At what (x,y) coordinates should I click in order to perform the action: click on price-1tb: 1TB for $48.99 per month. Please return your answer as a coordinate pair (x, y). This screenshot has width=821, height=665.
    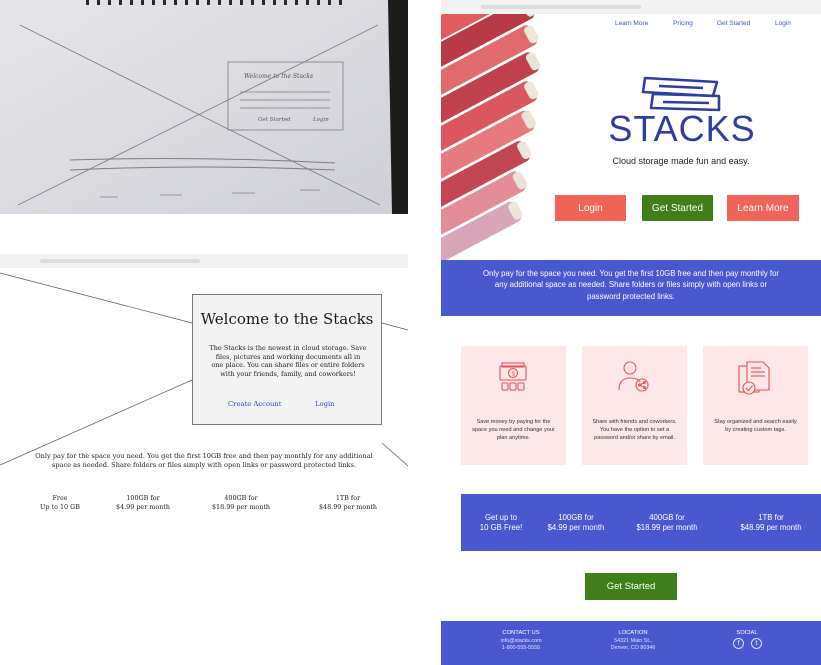
    Looking at the image, I should click on (771, 522).